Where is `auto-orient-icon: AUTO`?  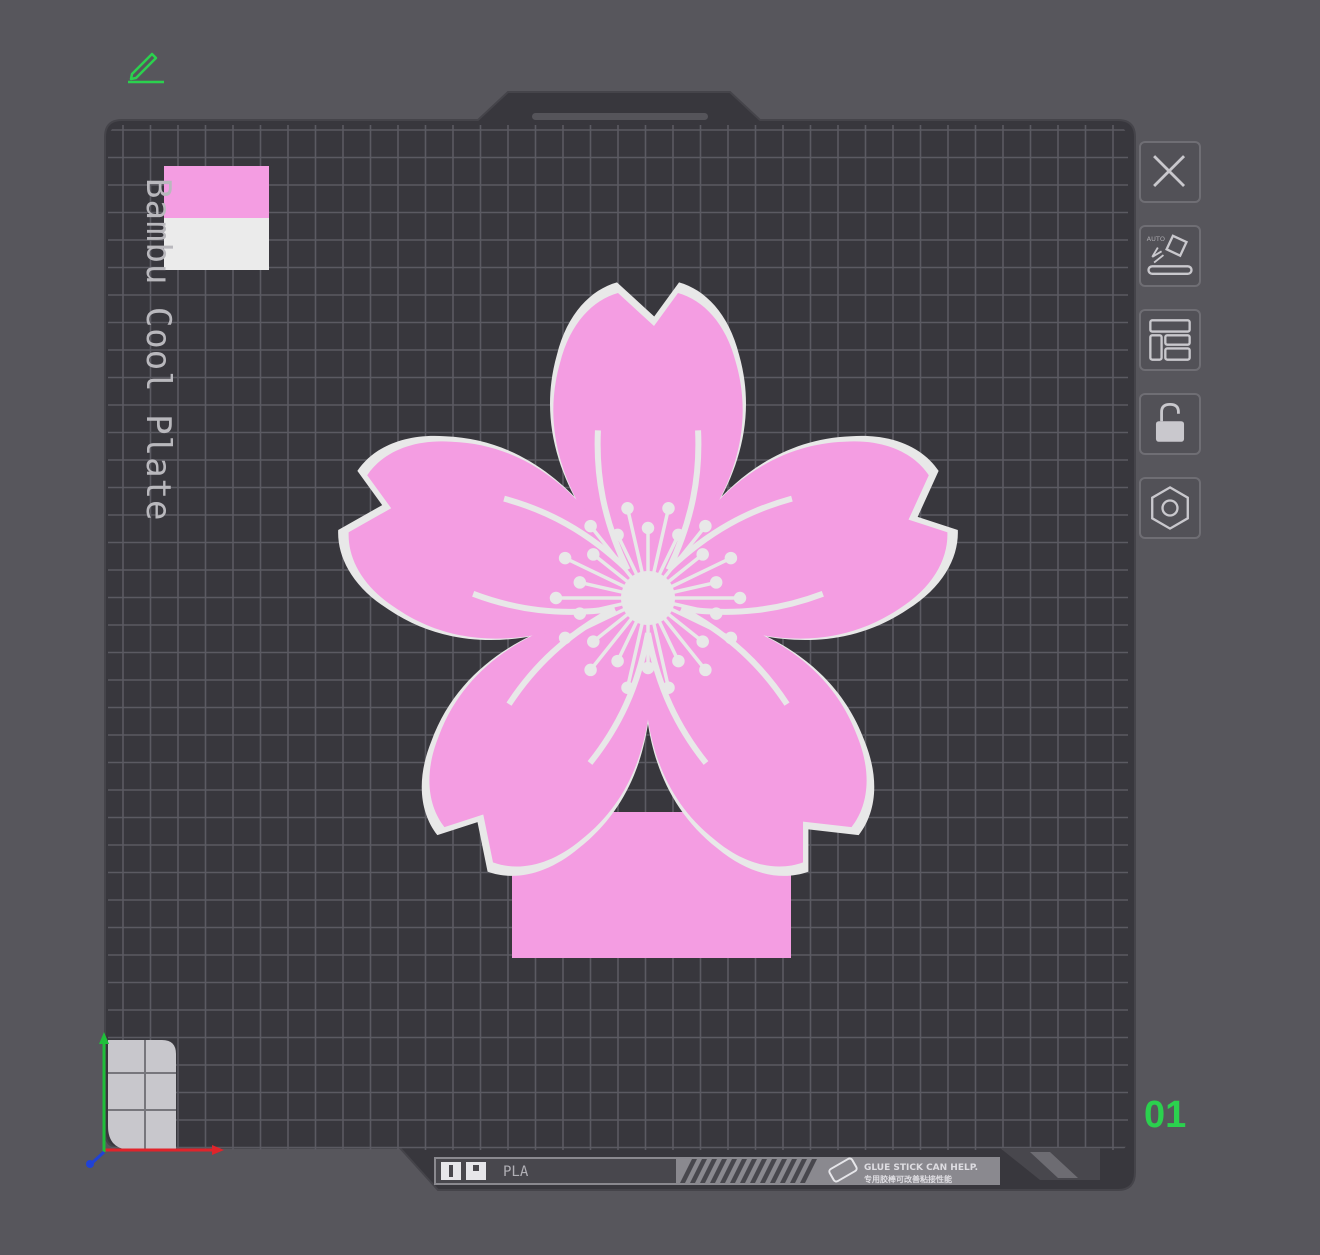 auto-orient-icon: AUTO is located at coordinates (1170, 254).